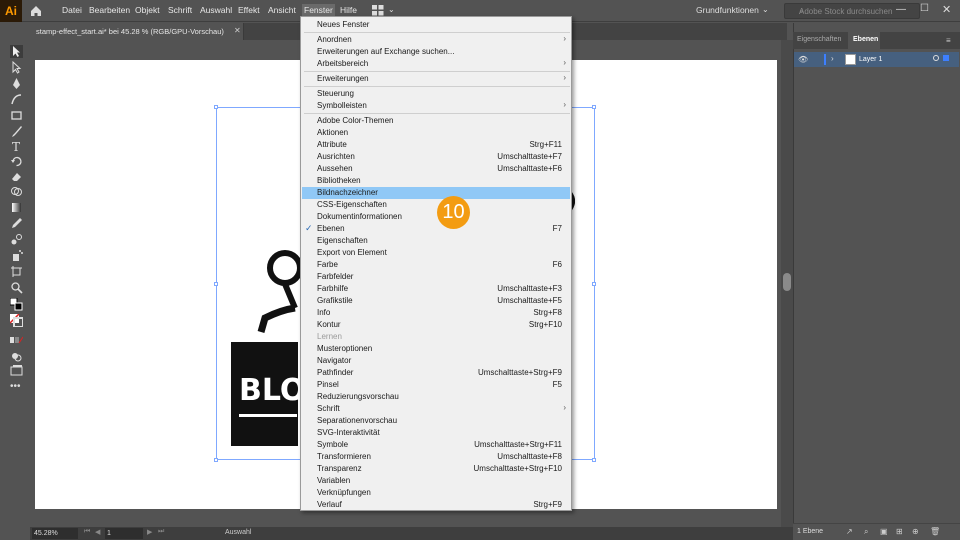  I want to click on layer-target-icon, so click(936, 58).